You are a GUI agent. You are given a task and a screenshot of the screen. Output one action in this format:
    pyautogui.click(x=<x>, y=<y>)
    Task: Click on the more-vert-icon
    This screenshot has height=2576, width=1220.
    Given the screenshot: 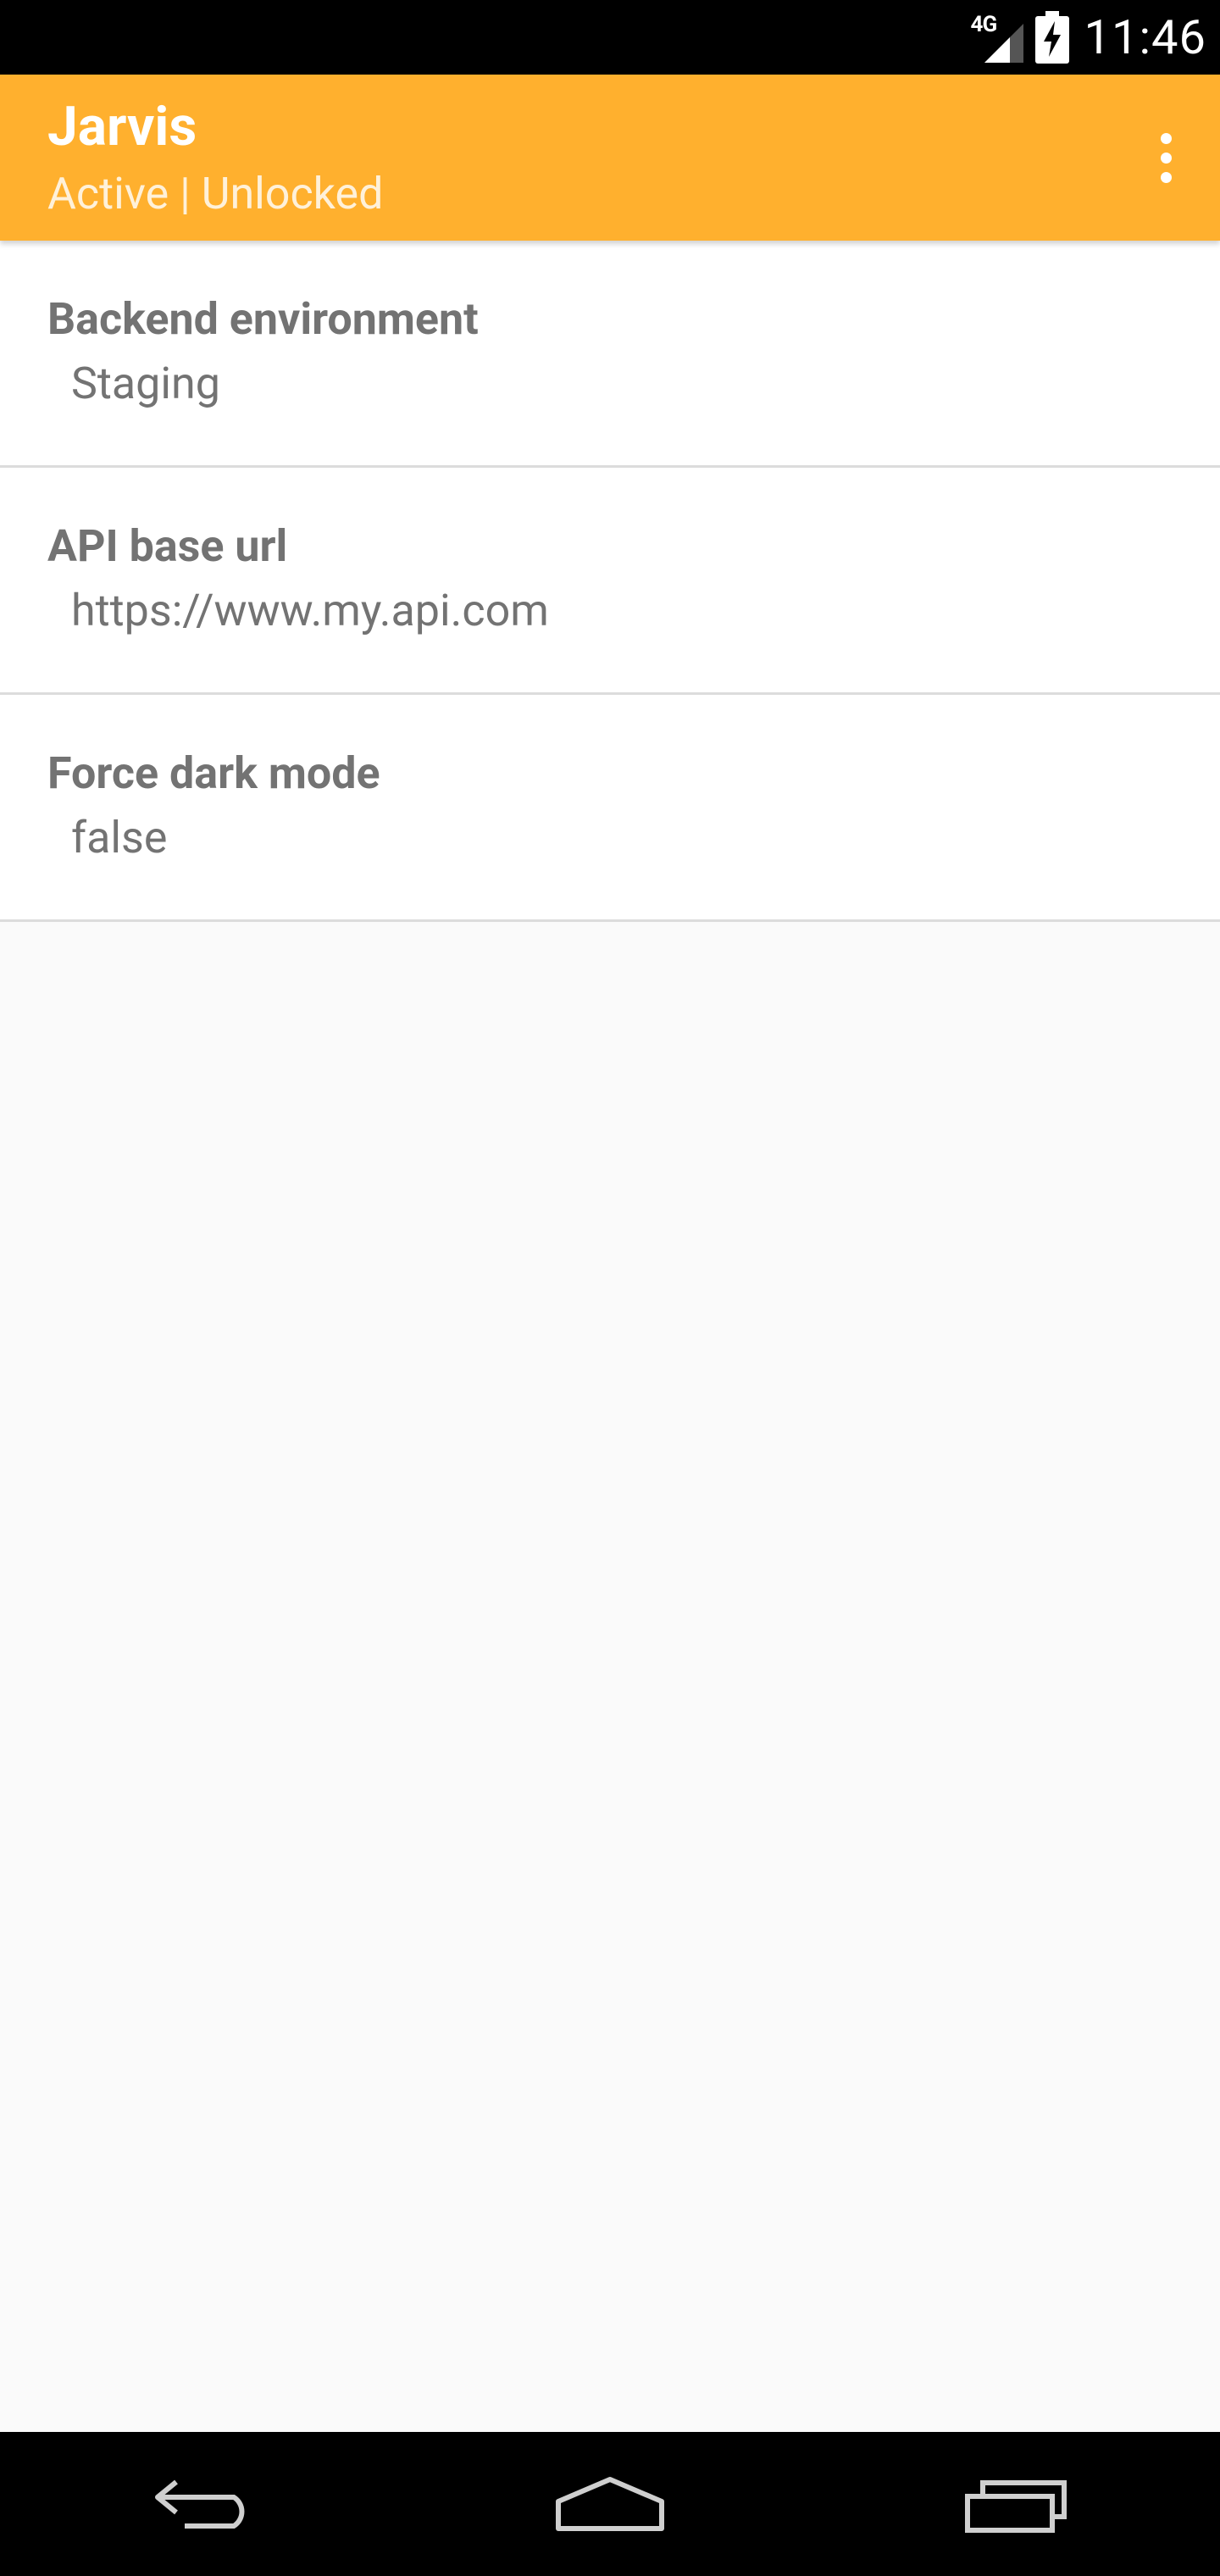 What is the action you would take?
    pyautogui.click(x=1166, y=157)
    